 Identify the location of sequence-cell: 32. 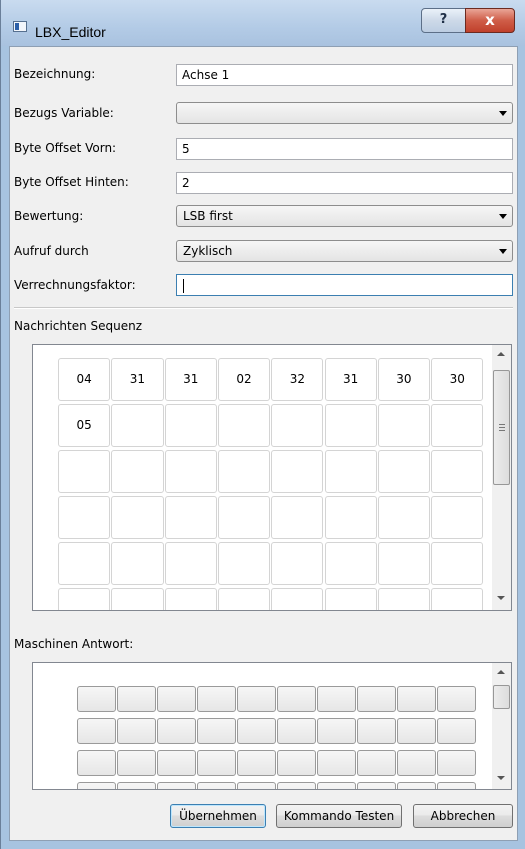
(297, 379).